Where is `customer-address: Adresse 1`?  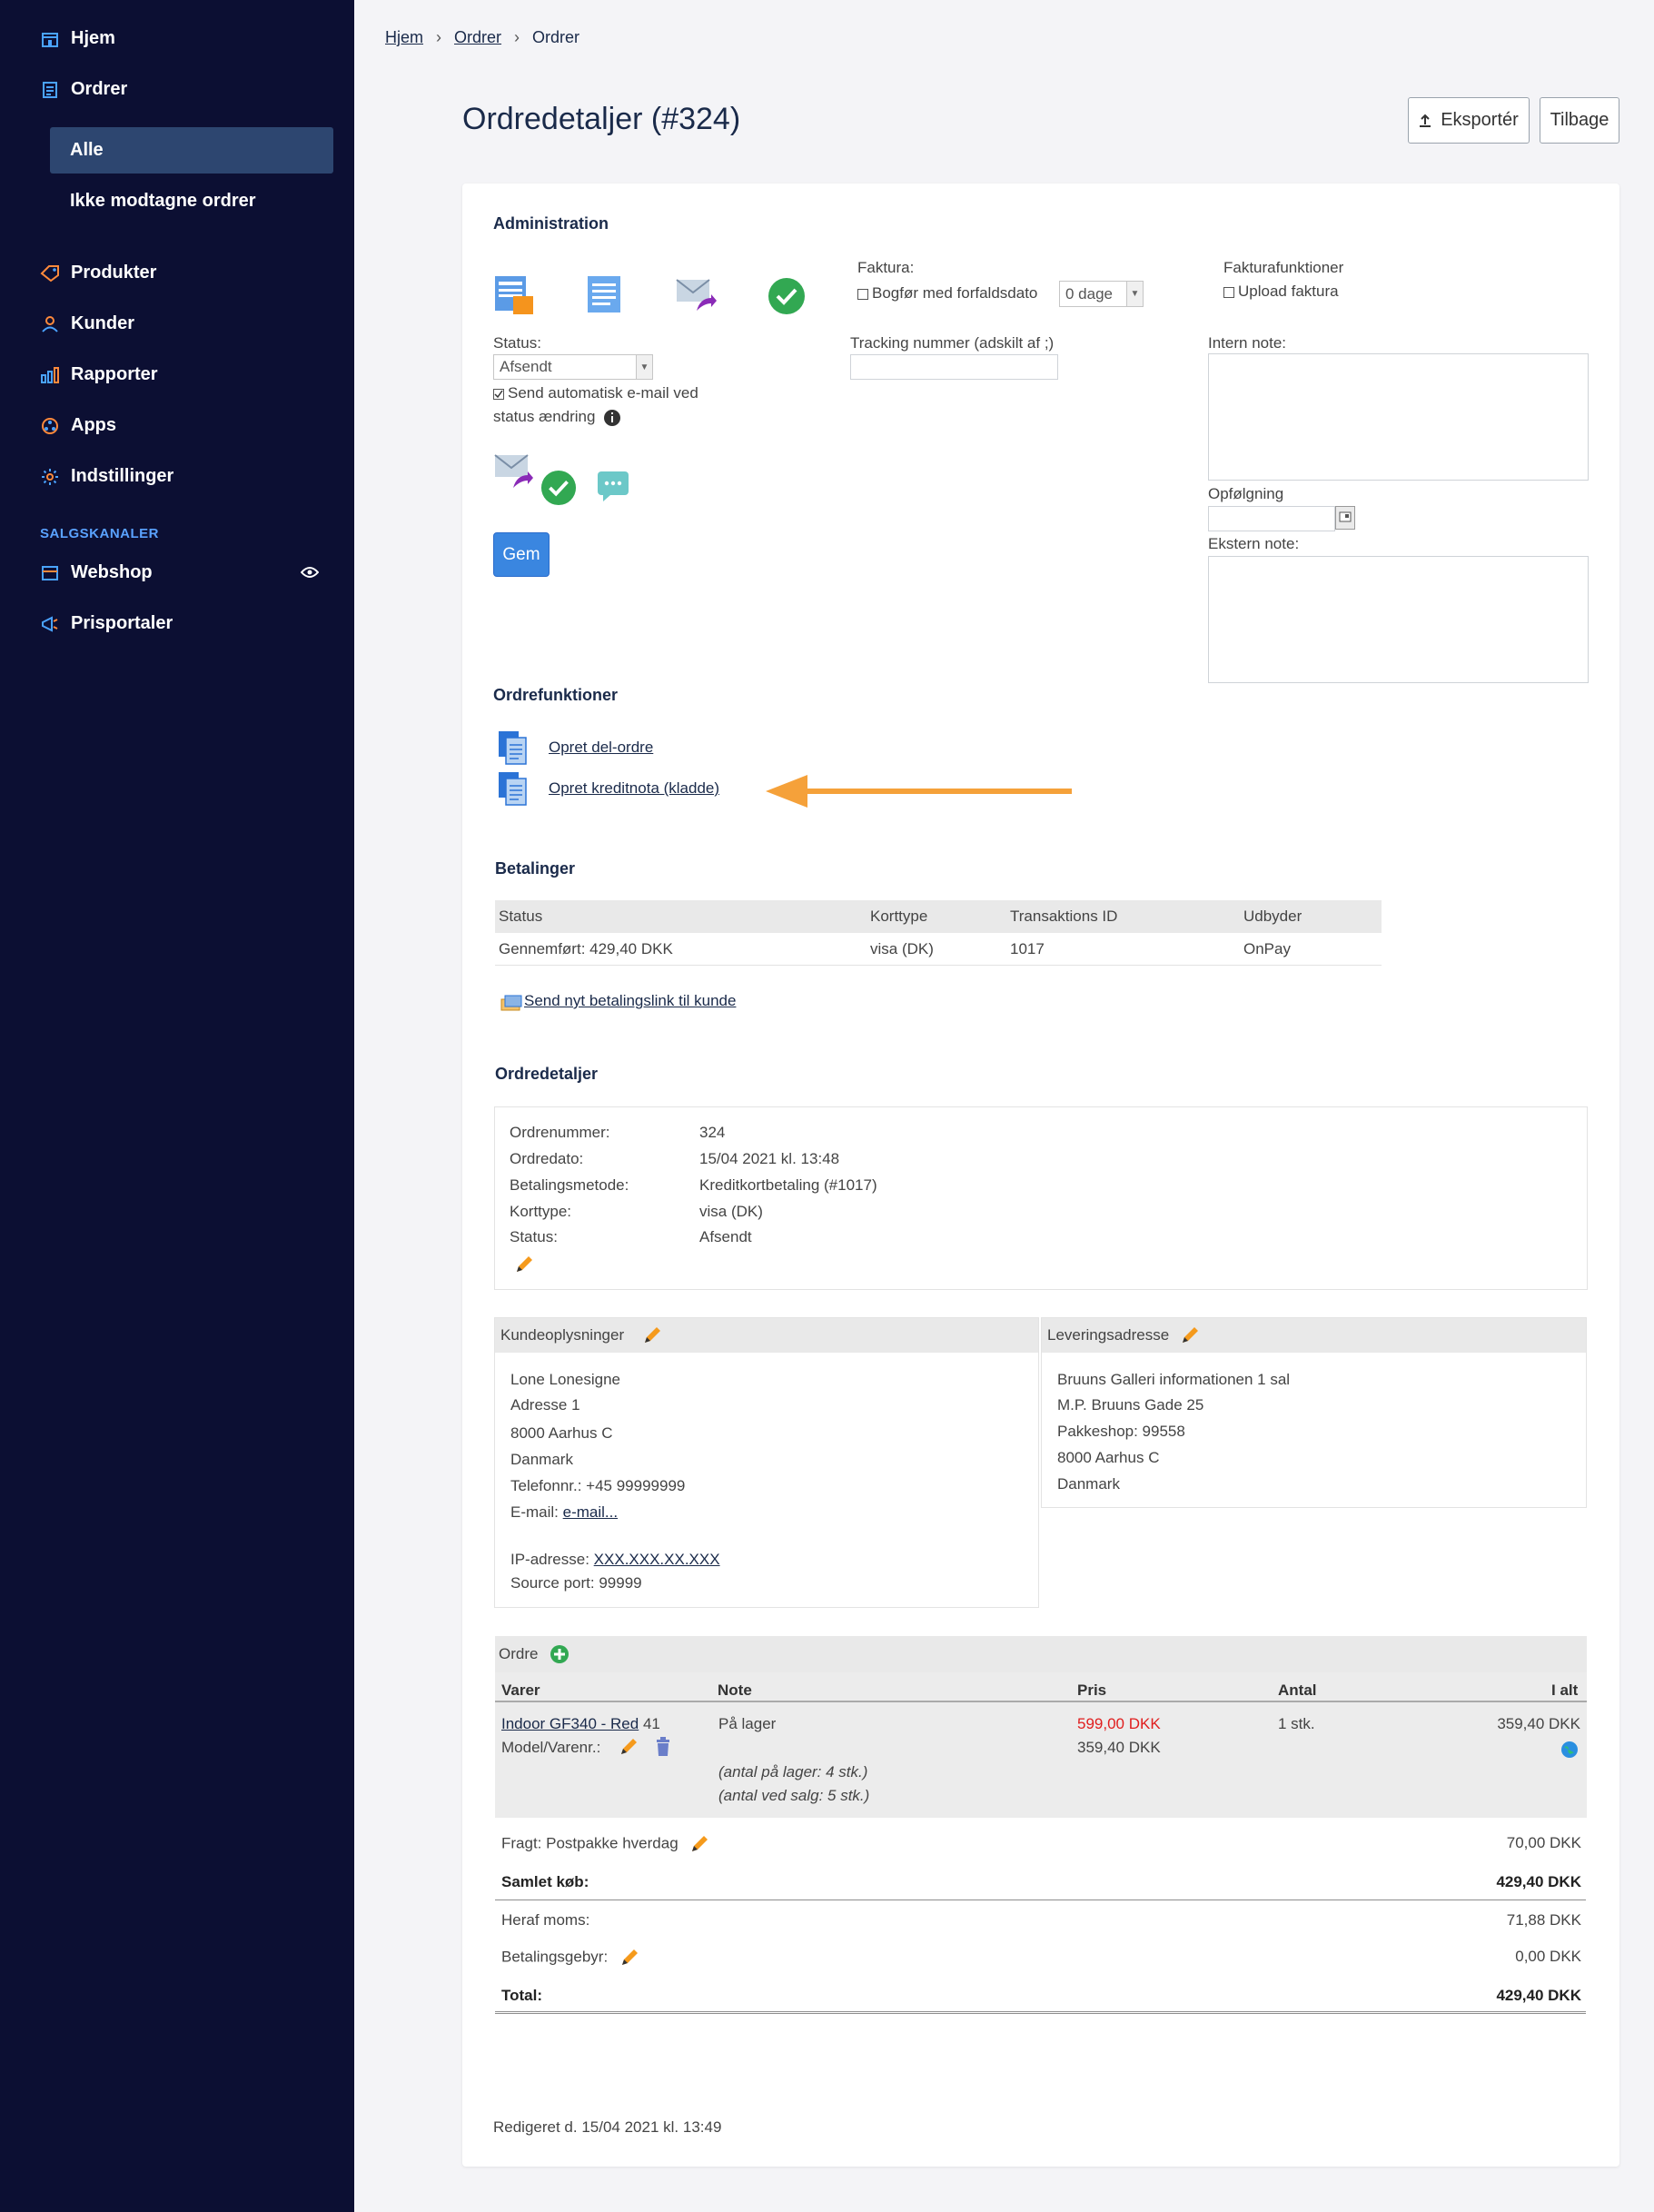
customer-address: Adresse 1 is located at coordinates (545, 1404).